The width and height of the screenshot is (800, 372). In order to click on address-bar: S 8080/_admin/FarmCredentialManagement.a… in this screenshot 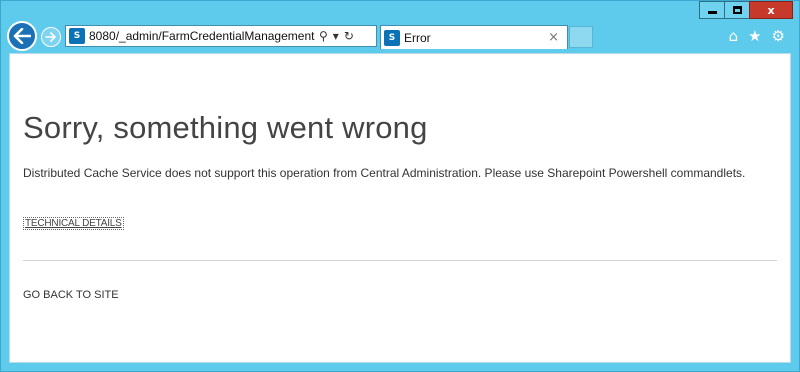, I will do `click(221, 36)`.